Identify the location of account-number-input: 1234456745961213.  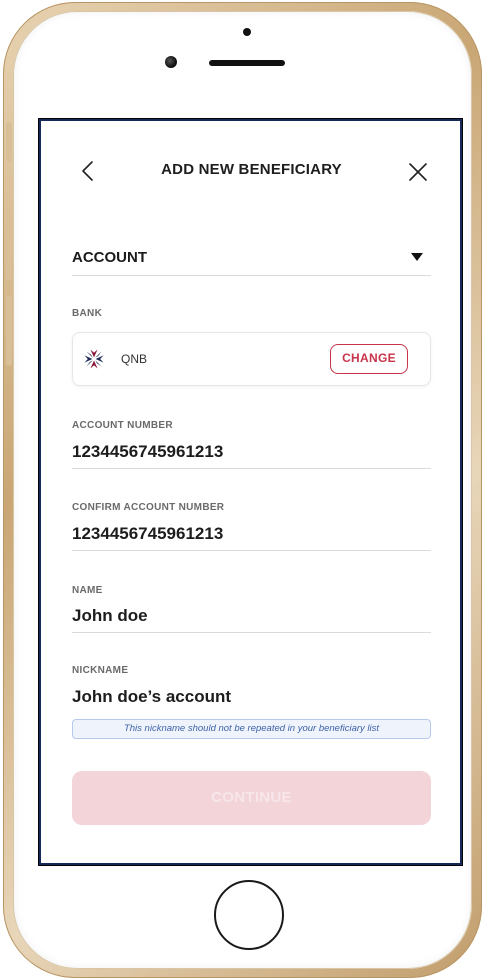
(147, 452).